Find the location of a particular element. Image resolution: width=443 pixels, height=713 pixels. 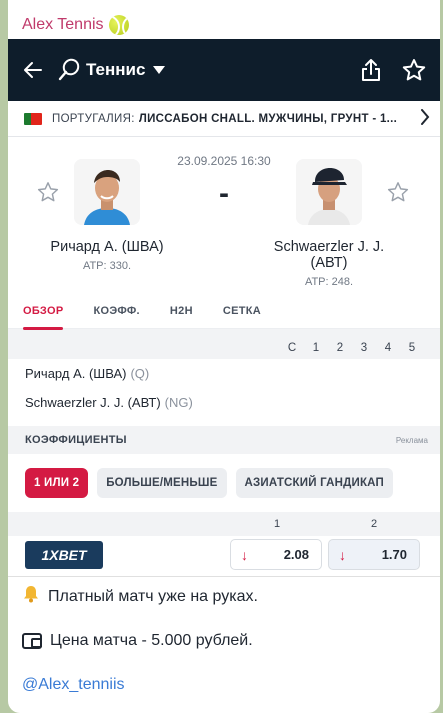

odds-section-title: КОЭФФИЦИЕНТЫ is located at coordinates (76, 440).